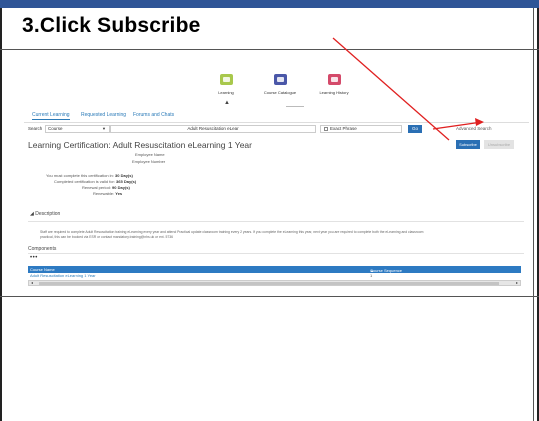 This screenshot has width=539, height=421. Describe the element at coordinates (334, 92) in the screenshot. I see `app-label: Learning History` at that location.